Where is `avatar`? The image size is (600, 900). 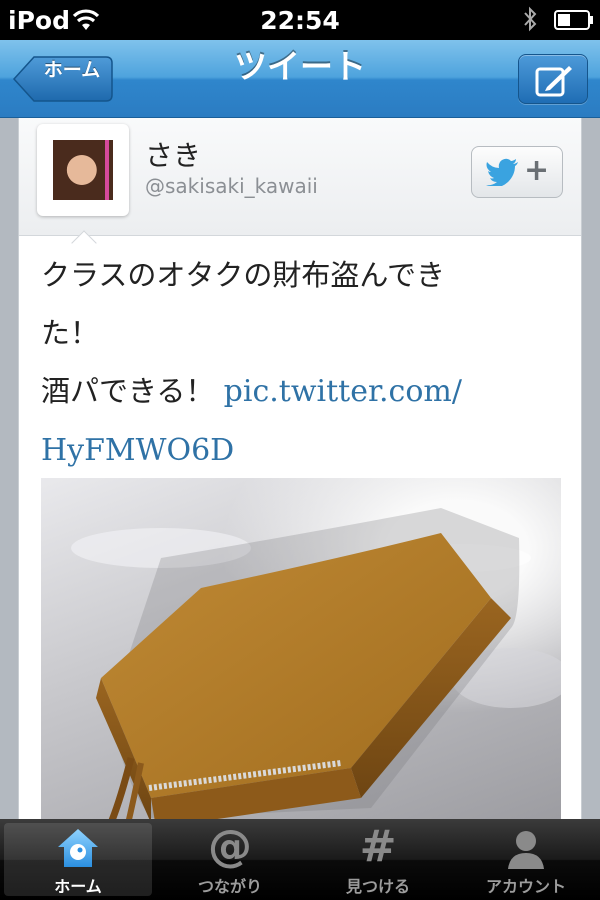 avatar is located at coordinates (83, 170).